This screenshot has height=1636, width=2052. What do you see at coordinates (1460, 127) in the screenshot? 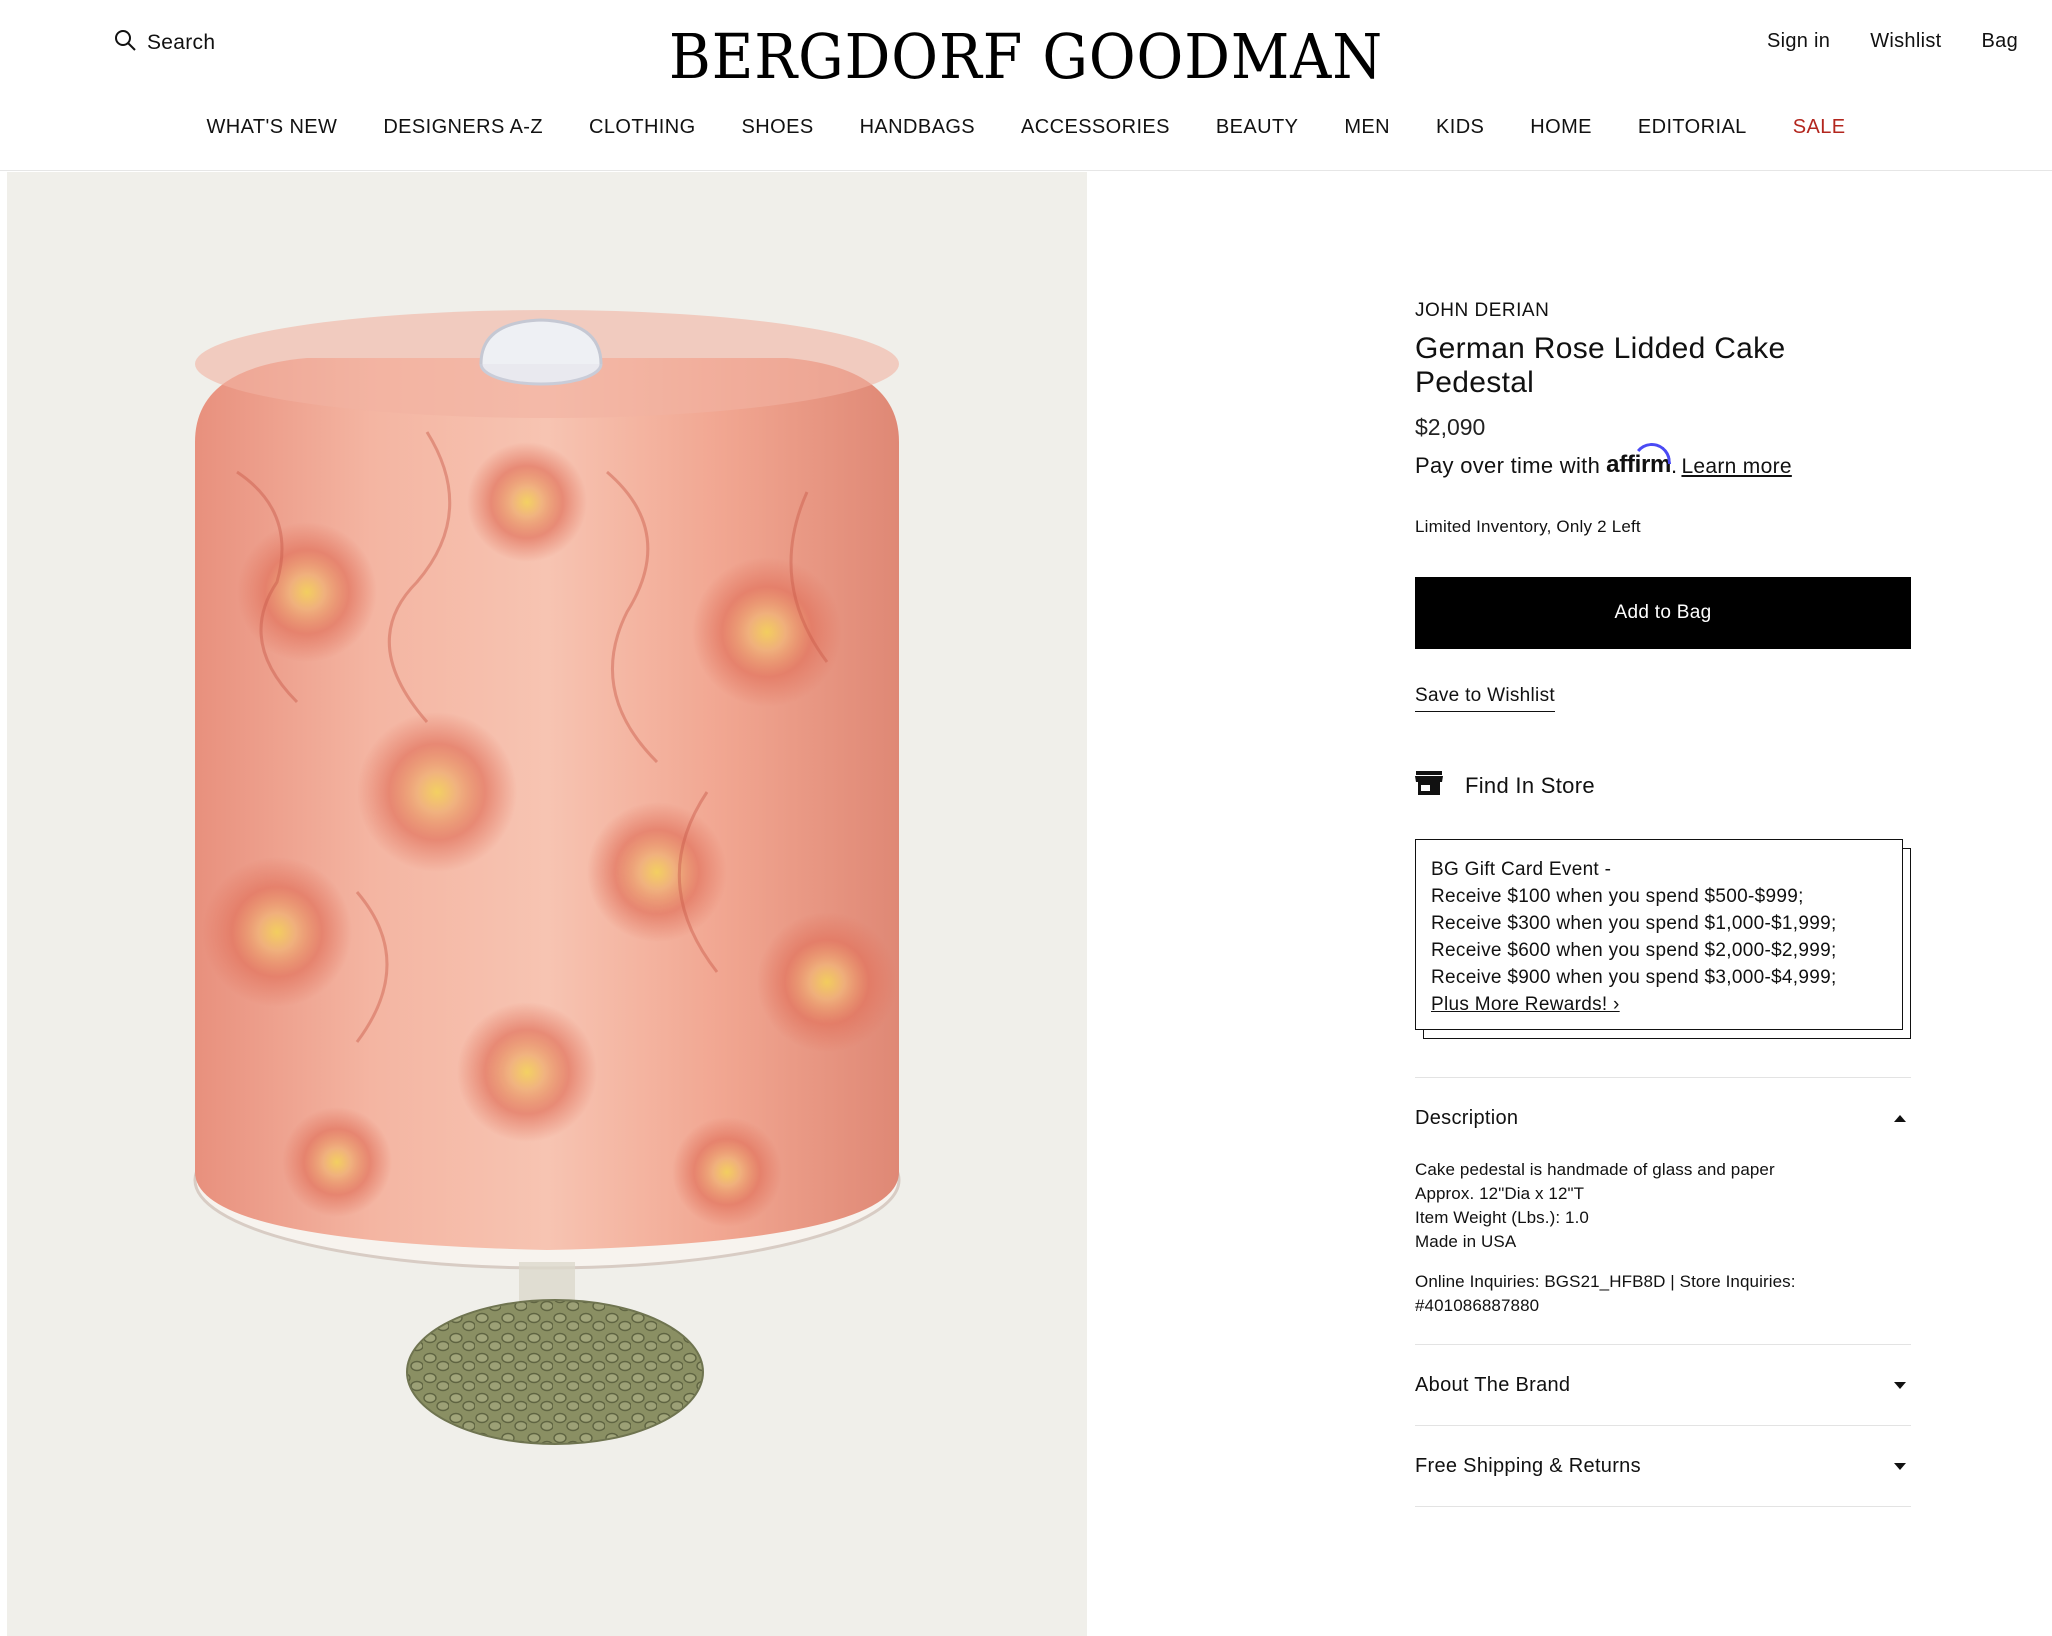
I see `nav-item-kids: KIDS` at bounding box center [1460, 127].